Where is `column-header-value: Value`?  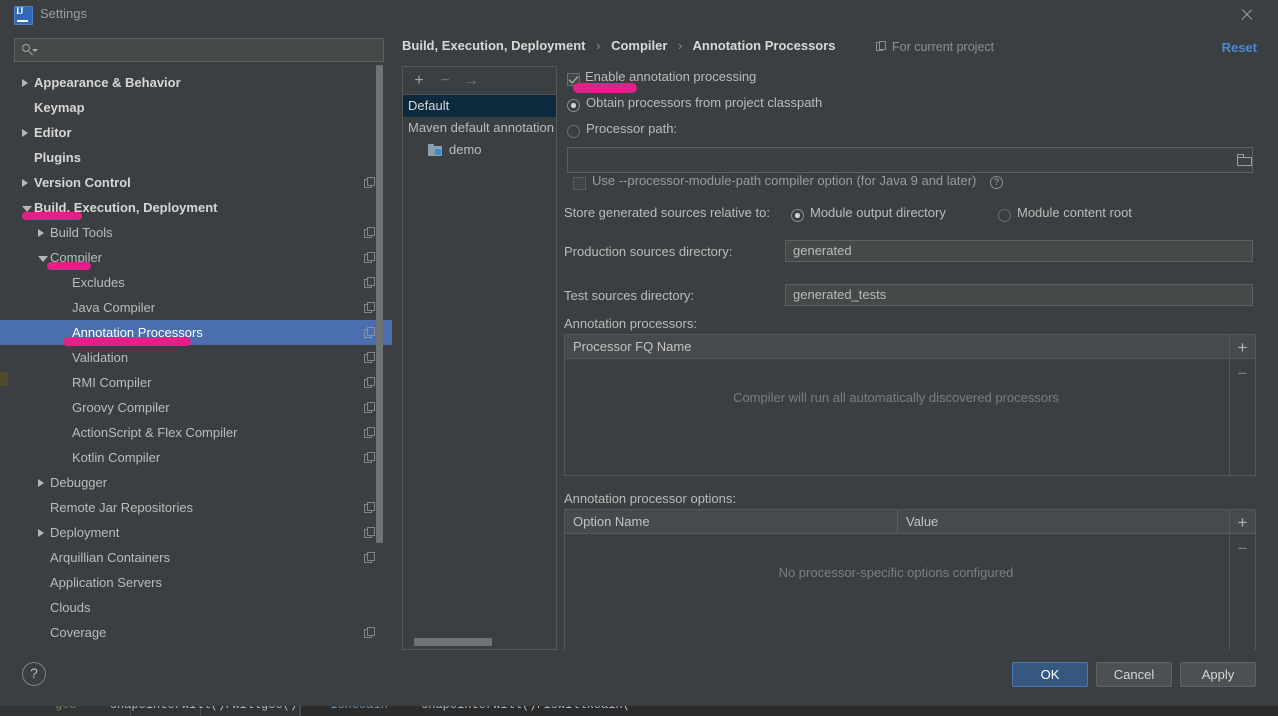 column-header-value: Value is located at coordinates (1067, 521).